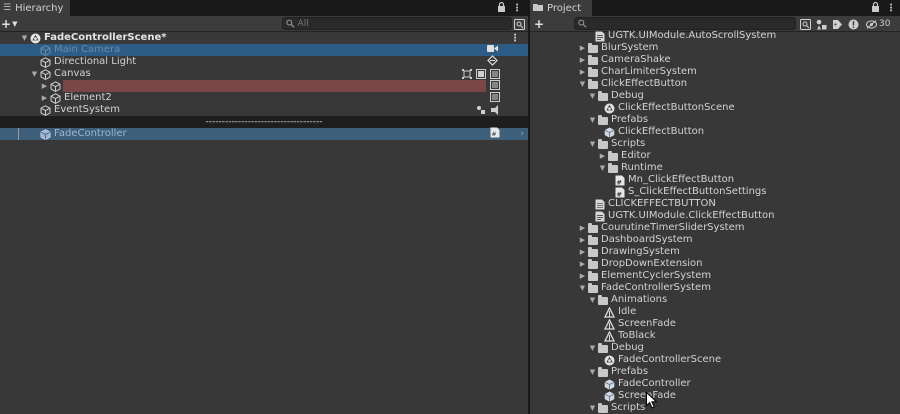 The height and width of the screenshot is (414, 900). I want to click on project-row: # Mn_ClickEffectButton, so click(715, 180).